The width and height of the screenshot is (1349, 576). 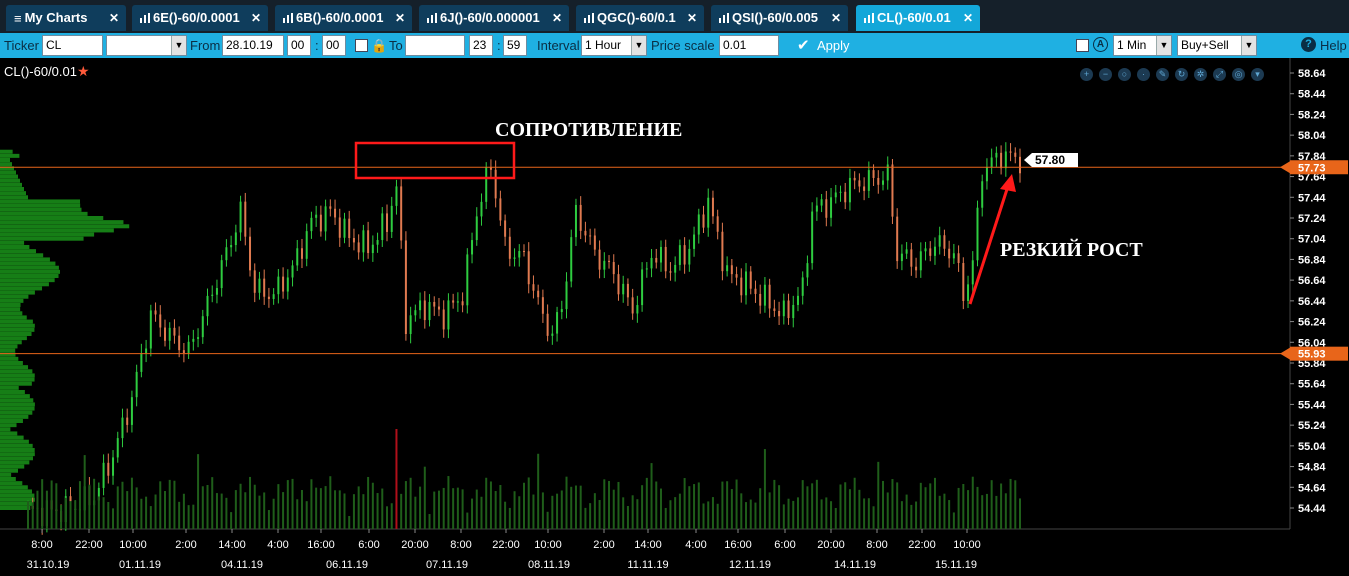 What do you see at coordinates (299, 45) in the screenshot?
I see `from-hour-input: 00` at bounding box center [299, 45].